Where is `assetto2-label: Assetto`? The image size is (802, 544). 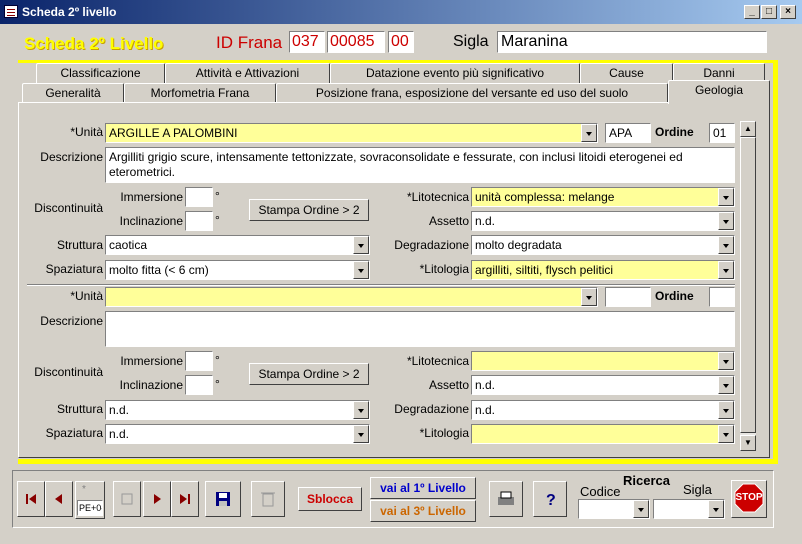
assetto2-label: Assetto is located at coordinates (448, 385).